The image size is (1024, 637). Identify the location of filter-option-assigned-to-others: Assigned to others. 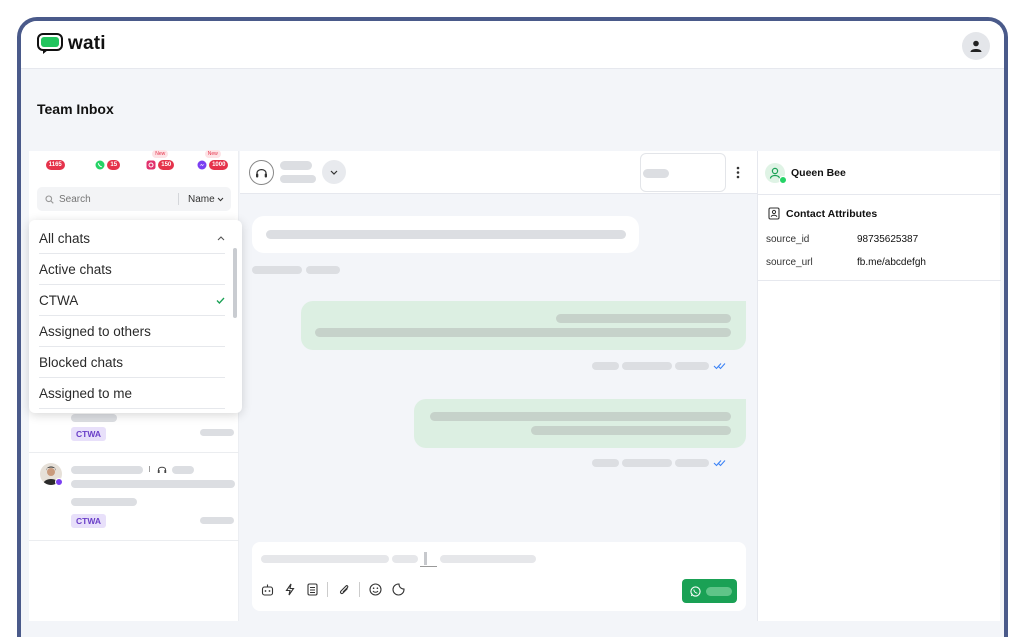
(132, 331).